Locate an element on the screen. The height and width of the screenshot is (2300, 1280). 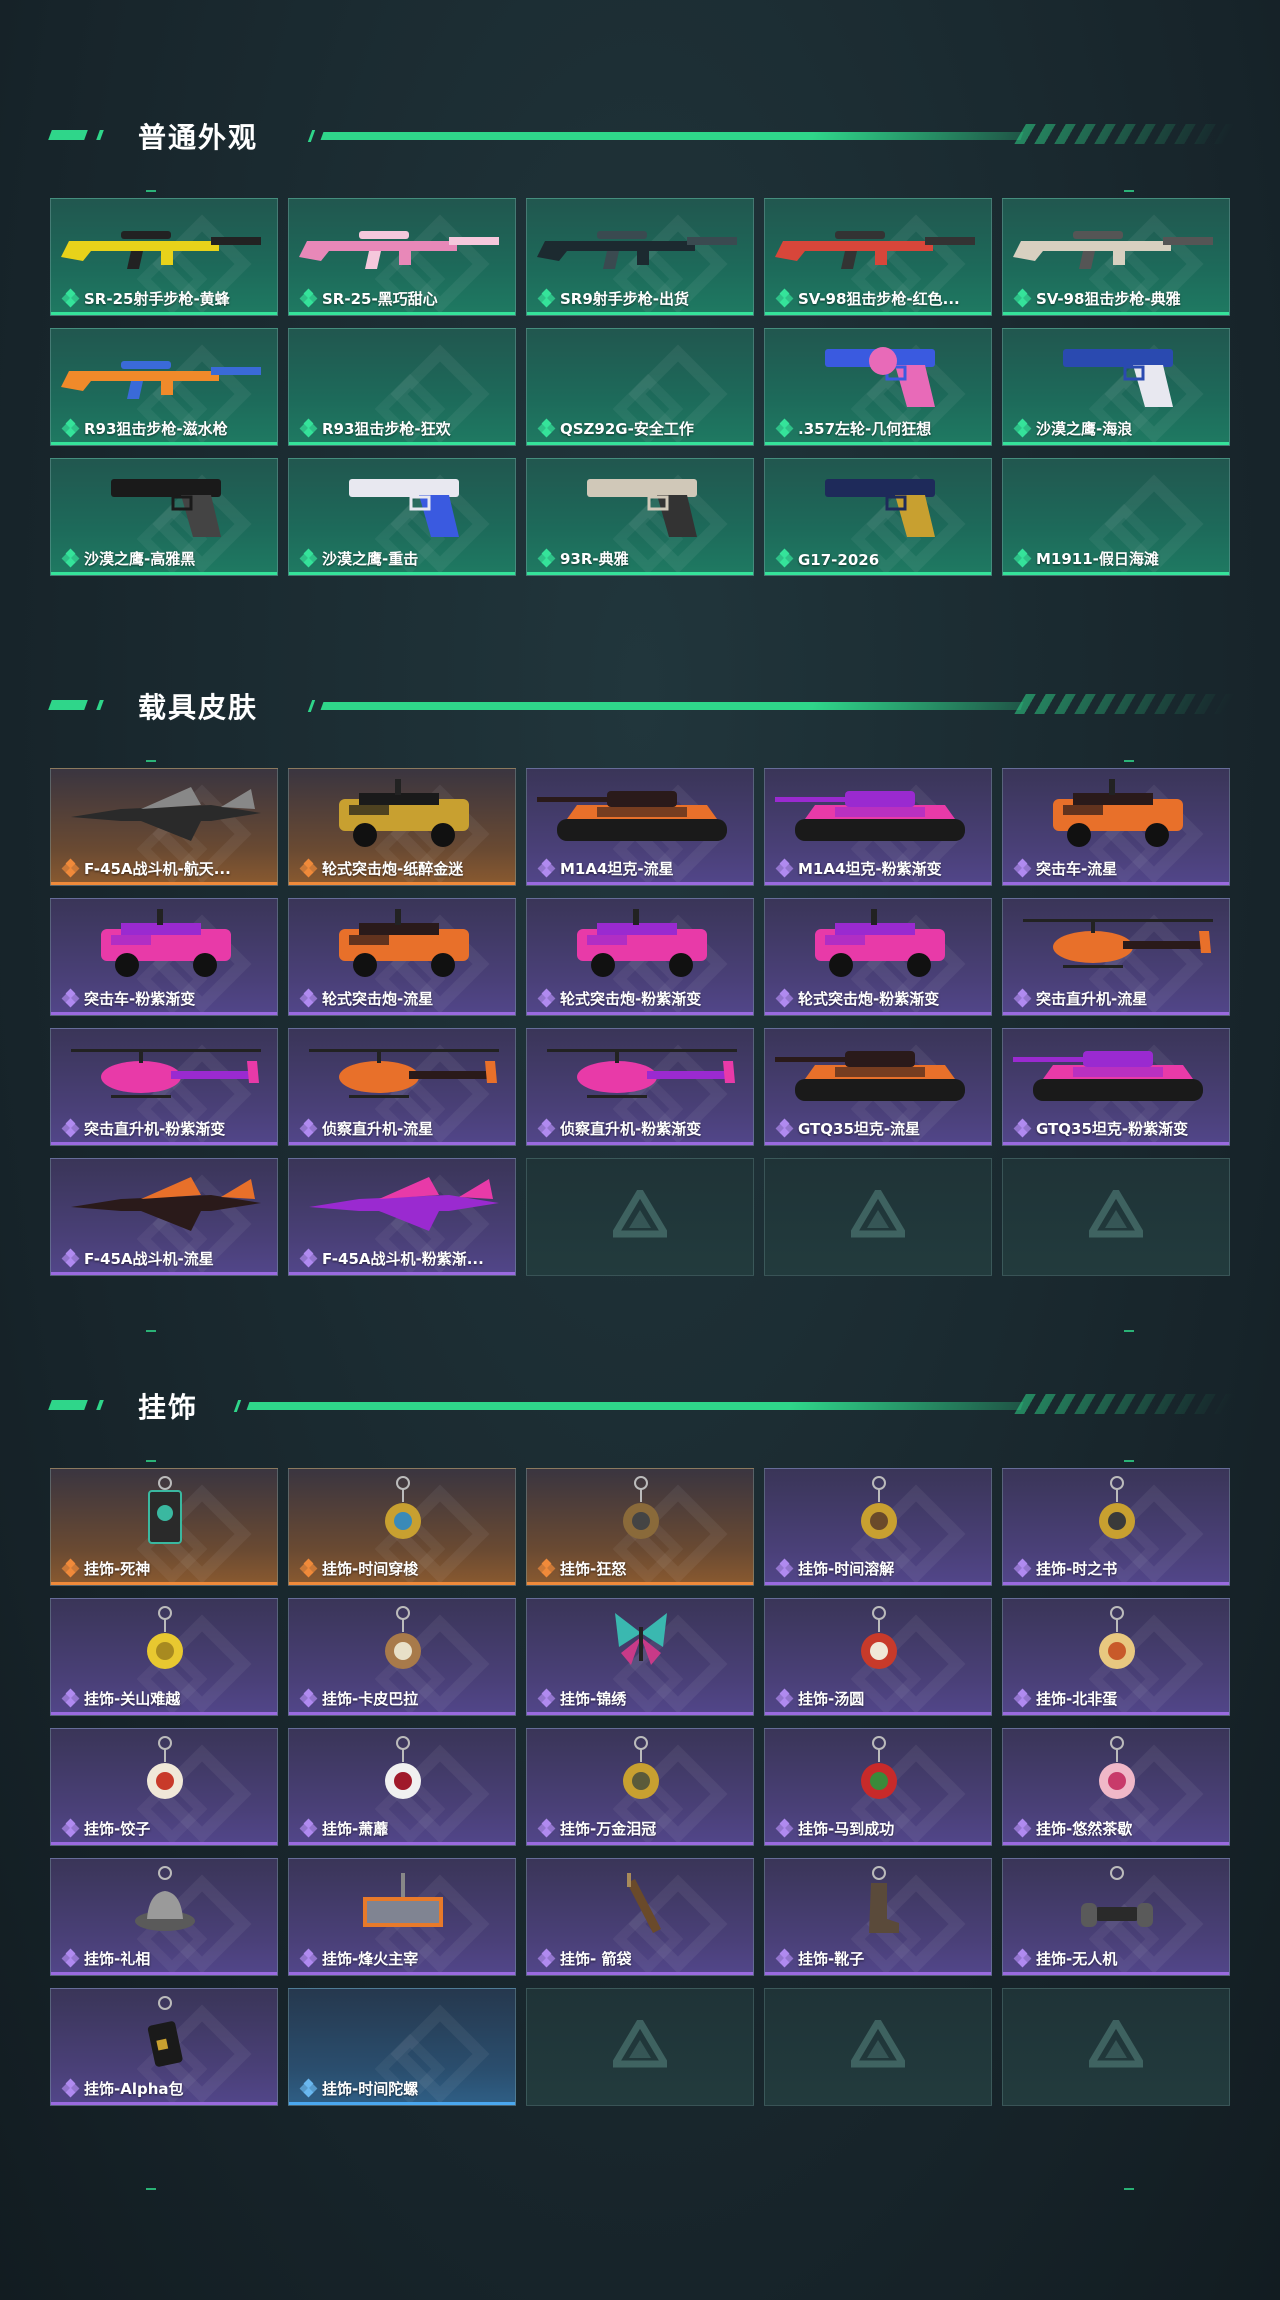
item-card: 挂饰-时间陀螺 is located at coordinates (402, 2047).